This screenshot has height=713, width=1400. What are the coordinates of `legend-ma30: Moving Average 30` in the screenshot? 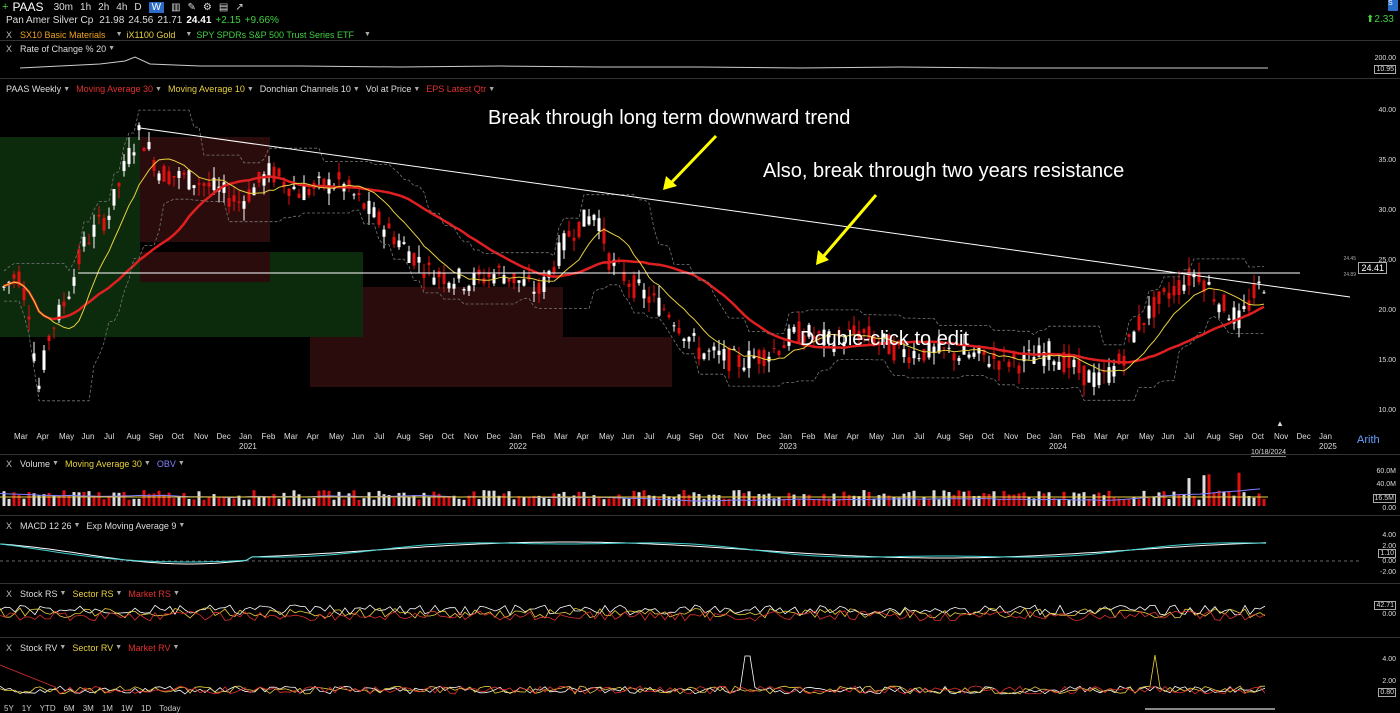 It's located at (114, 89).